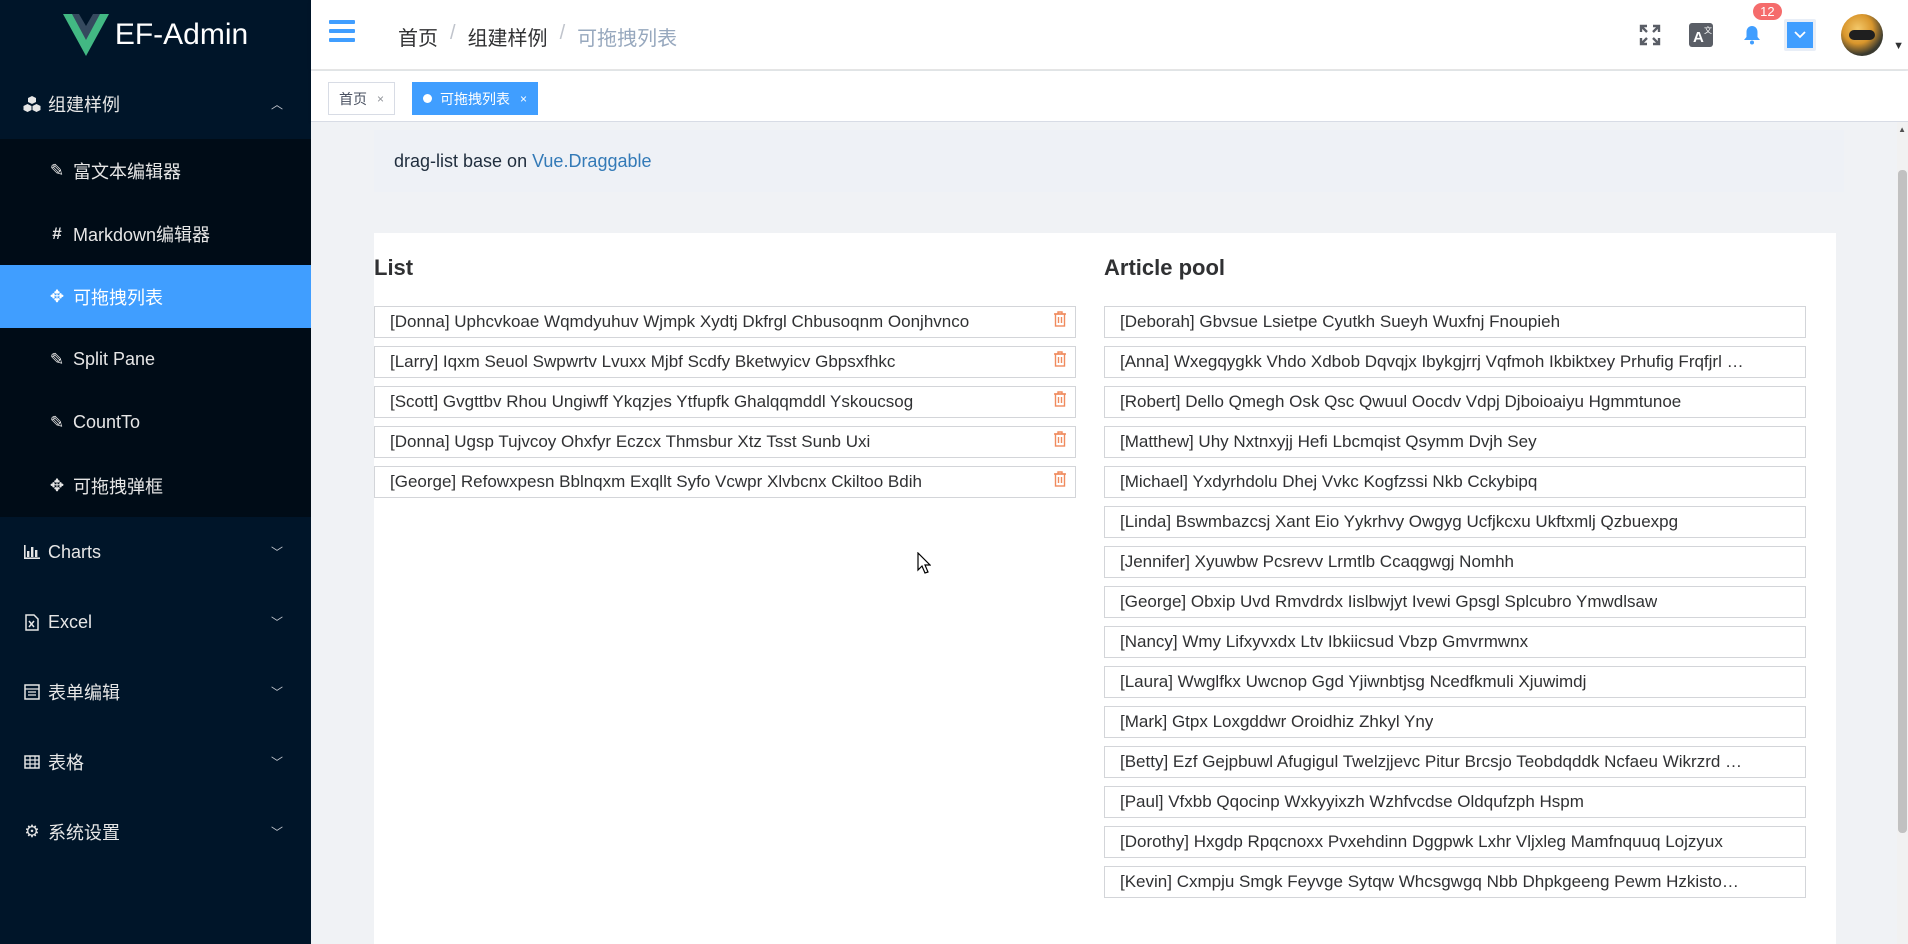  What do you see at coordinates (418, 36) in the screenshot?
I see `breadcrumb-home: 首页` at bounding box center [418, 36].